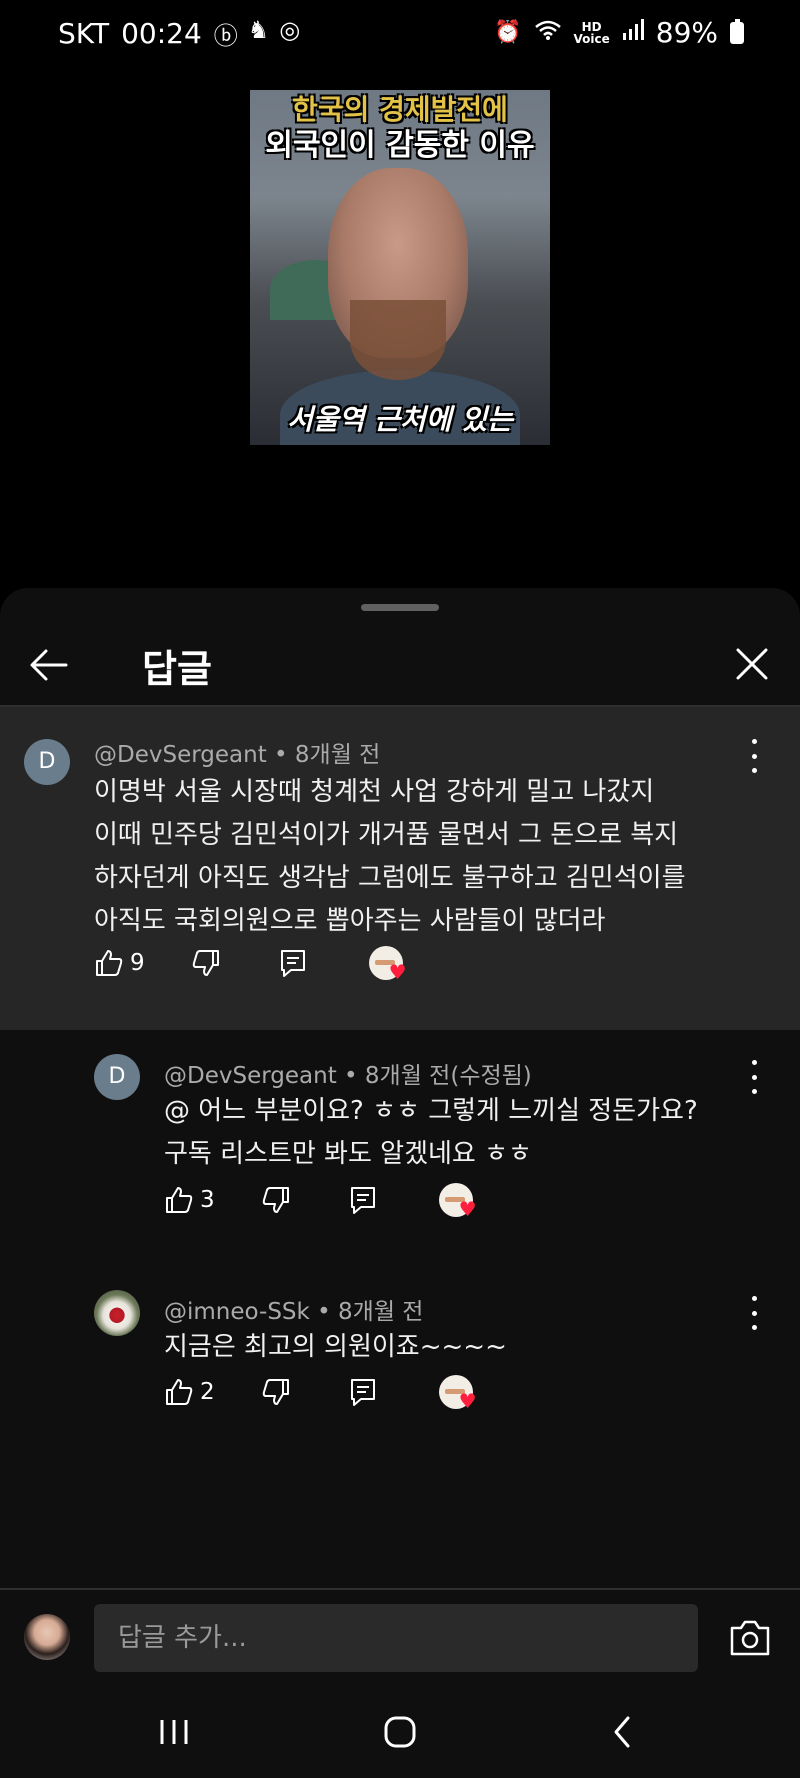  I want to click on comment-author: @DevSergeant, so click(180, 755).